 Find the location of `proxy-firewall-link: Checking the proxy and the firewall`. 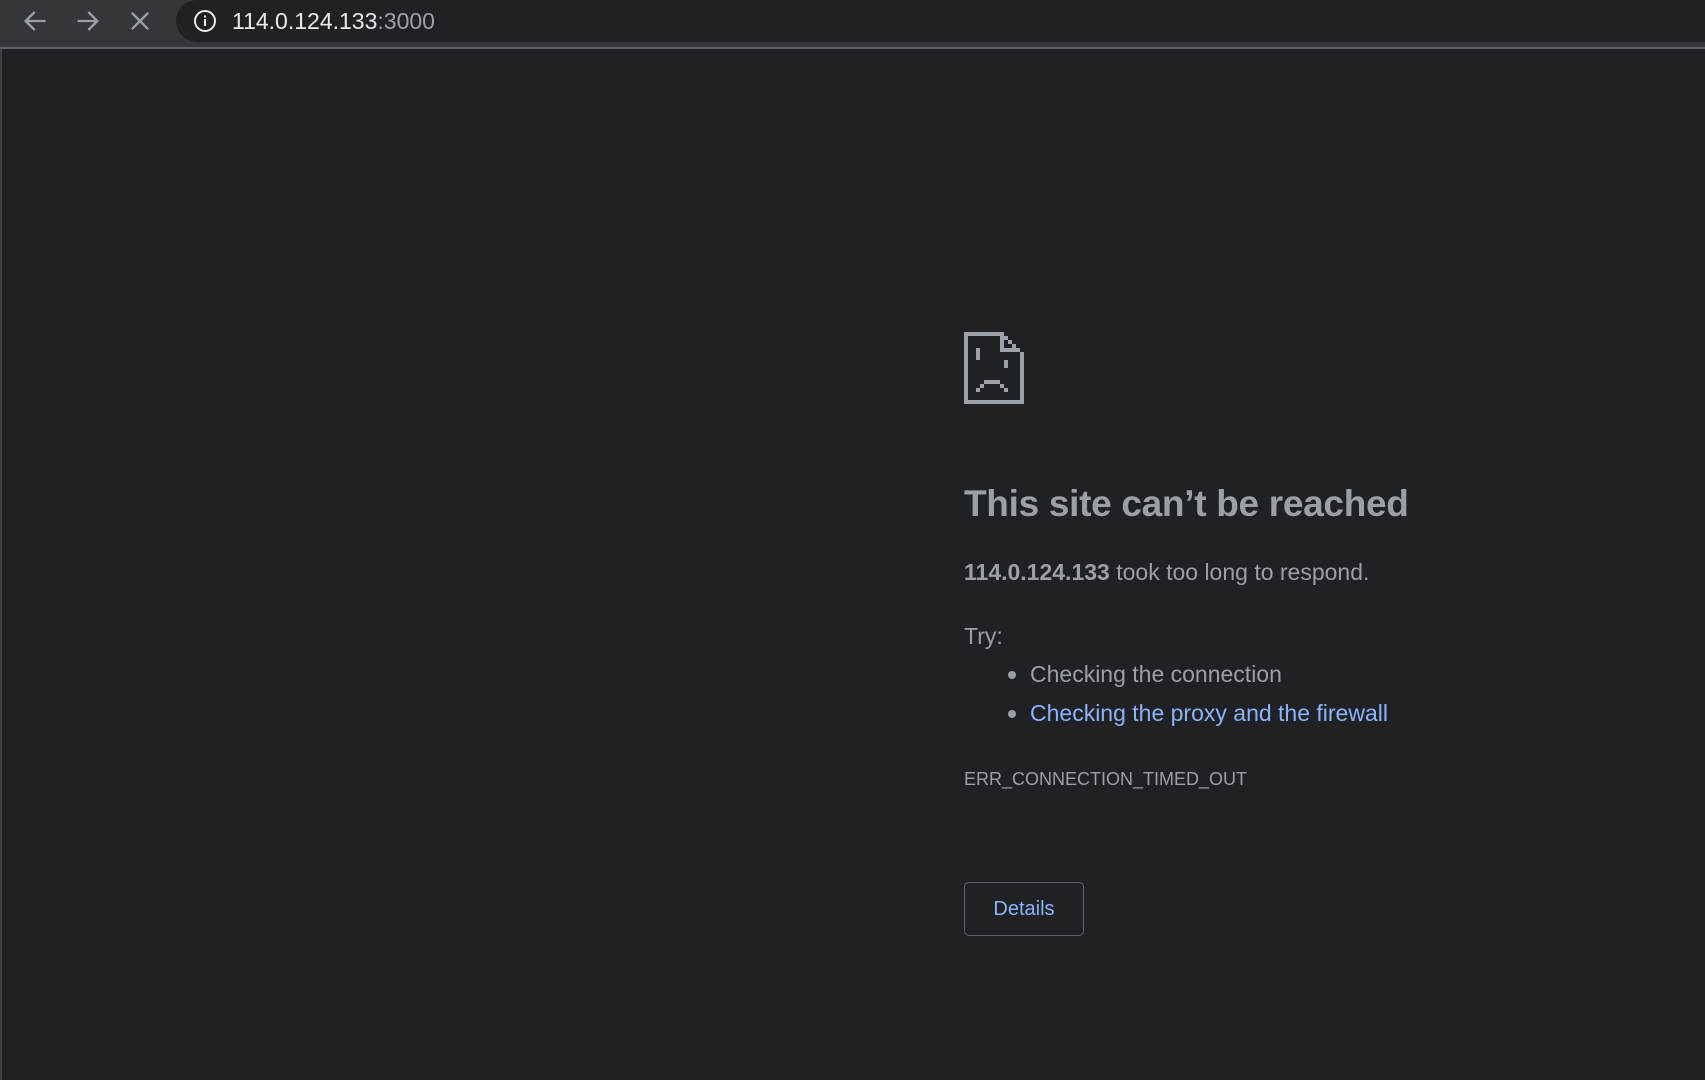

proxy-firewall-link: Checking the proxy and the firewall is located at coordinates (1209, 713).